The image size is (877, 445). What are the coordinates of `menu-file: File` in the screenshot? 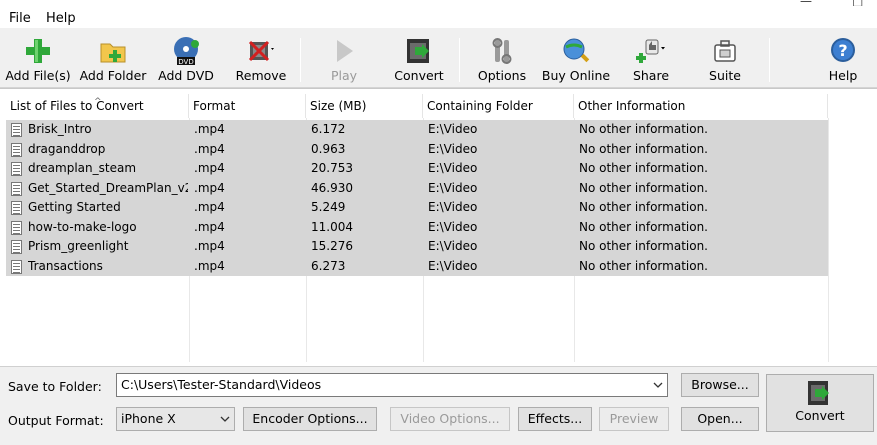 It's located at (20, 18).